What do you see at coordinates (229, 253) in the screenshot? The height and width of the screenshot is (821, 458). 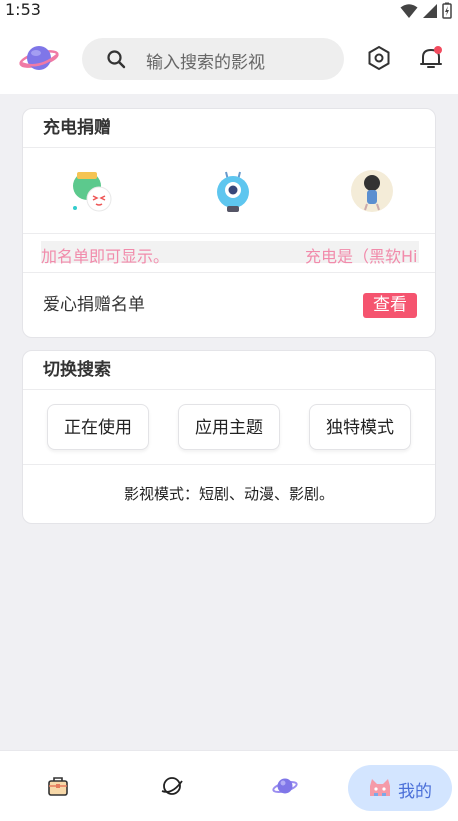 I see `donor-marquee: 加名单即可显示。 充电是（黑软Hi` at bounding box center [229, 253].